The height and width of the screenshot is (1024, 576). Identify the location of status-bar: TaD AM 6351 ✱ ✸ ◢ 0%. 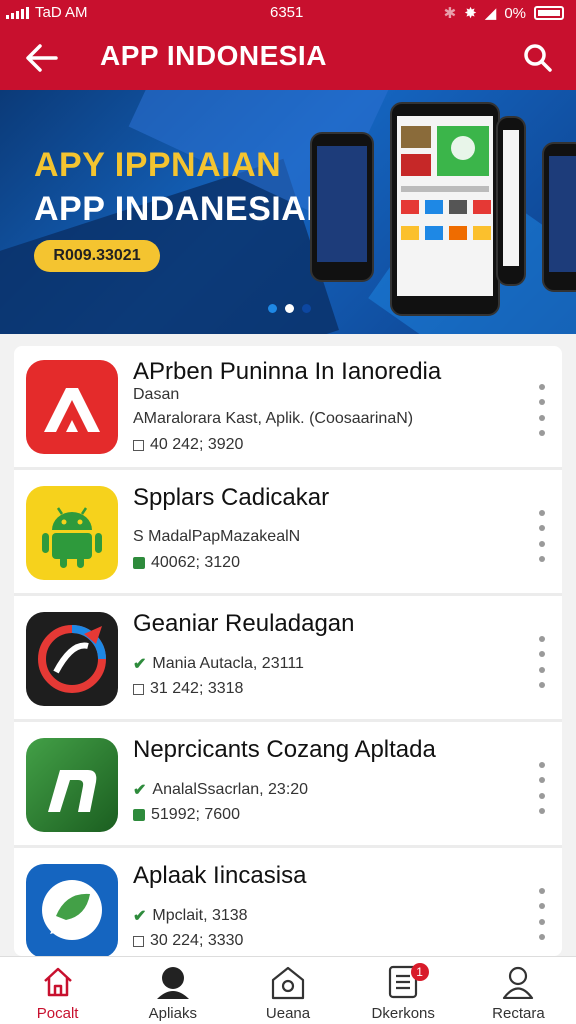
(288, 13).